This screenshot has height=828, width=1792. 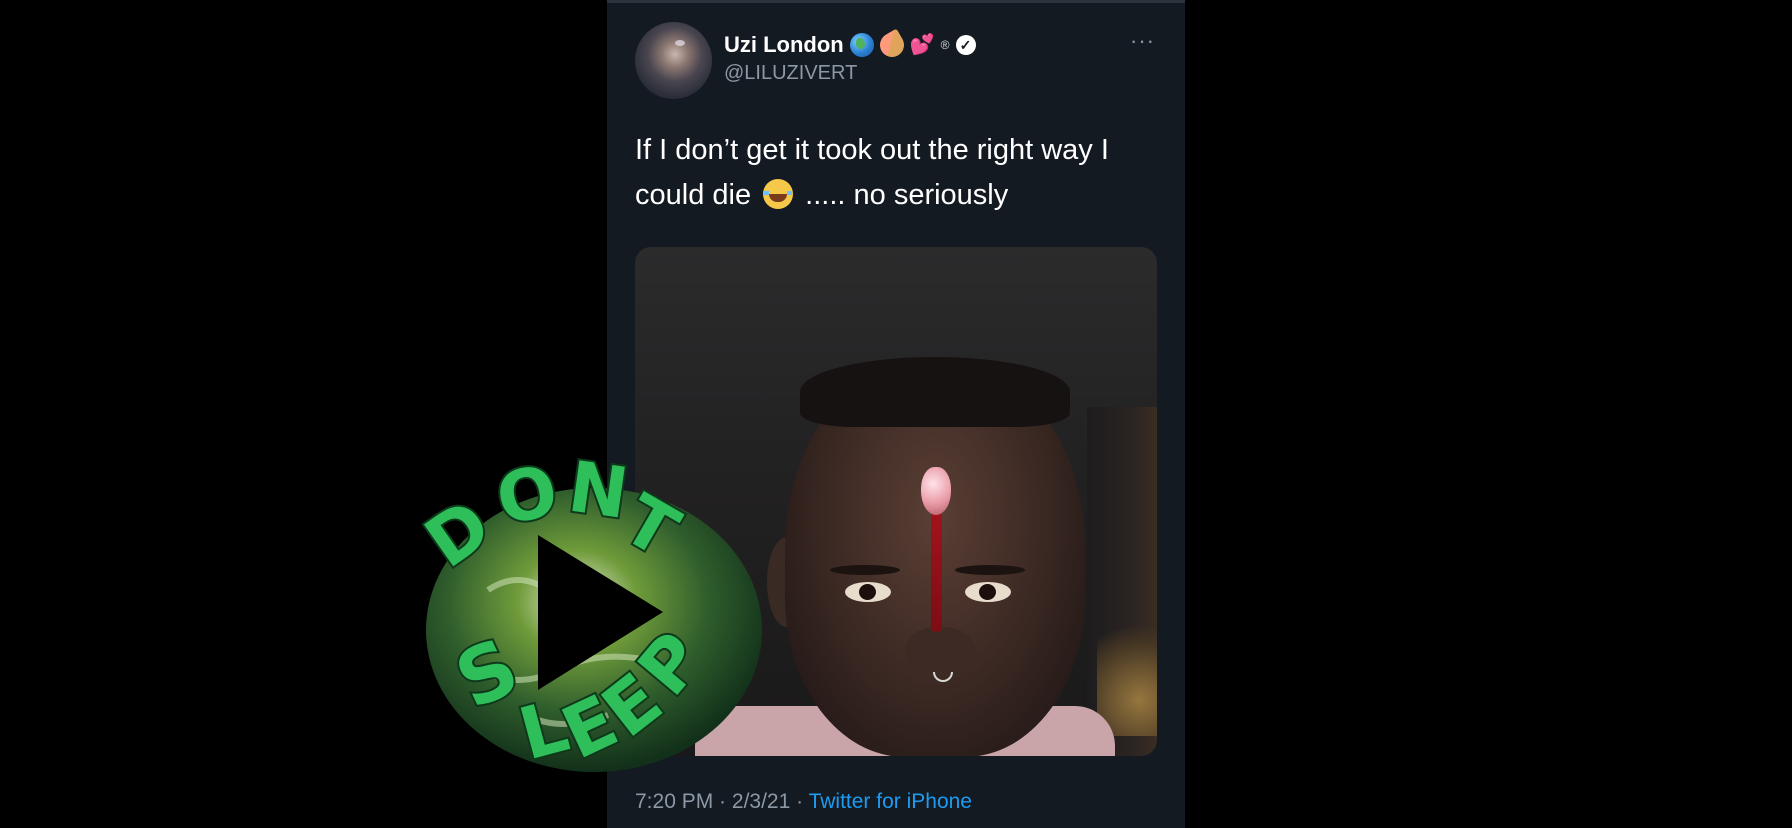 What do you see at coordinates (907, 195) in the screenshot?
I see `tweet-text-line2b: ..... no seriously` at bounding box center [907, 195].